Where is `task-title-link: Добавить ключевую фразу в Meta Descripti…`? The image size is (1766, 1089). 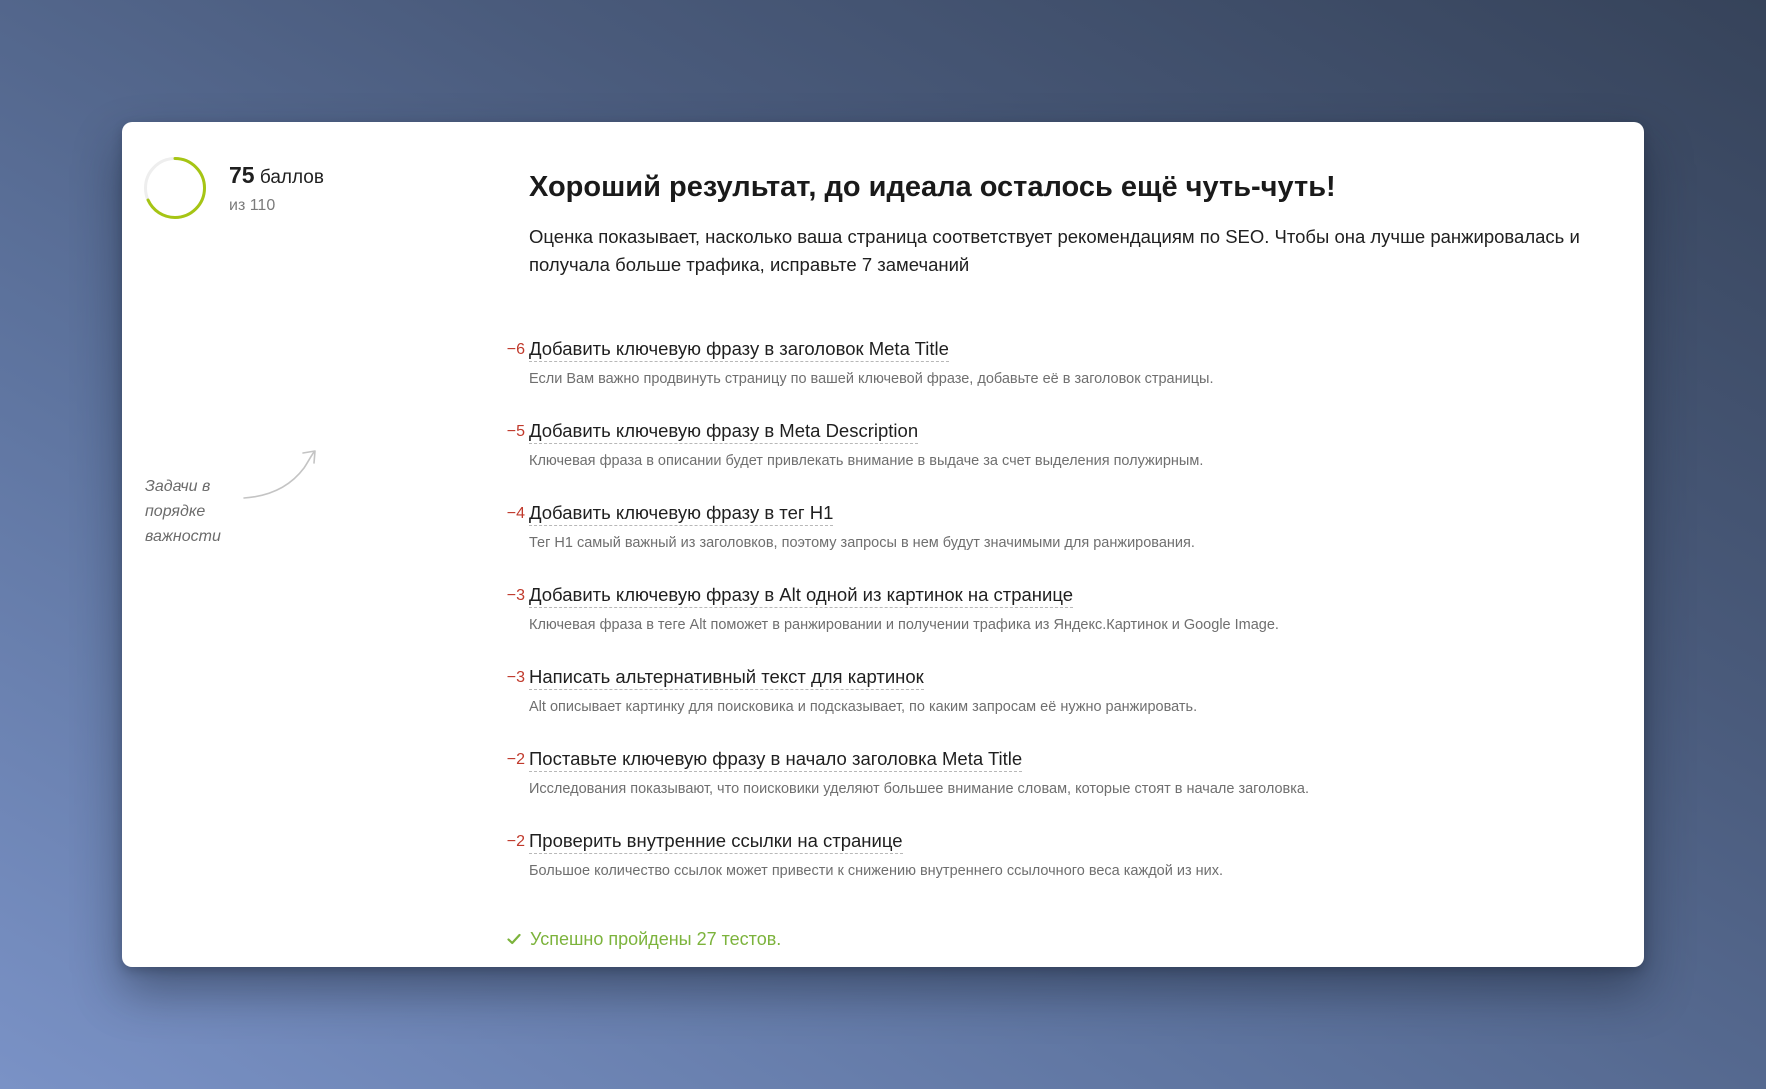 task-title-link: Добавить ключевую фразу в Meta Descripti… is located at coordinates (724, 432).